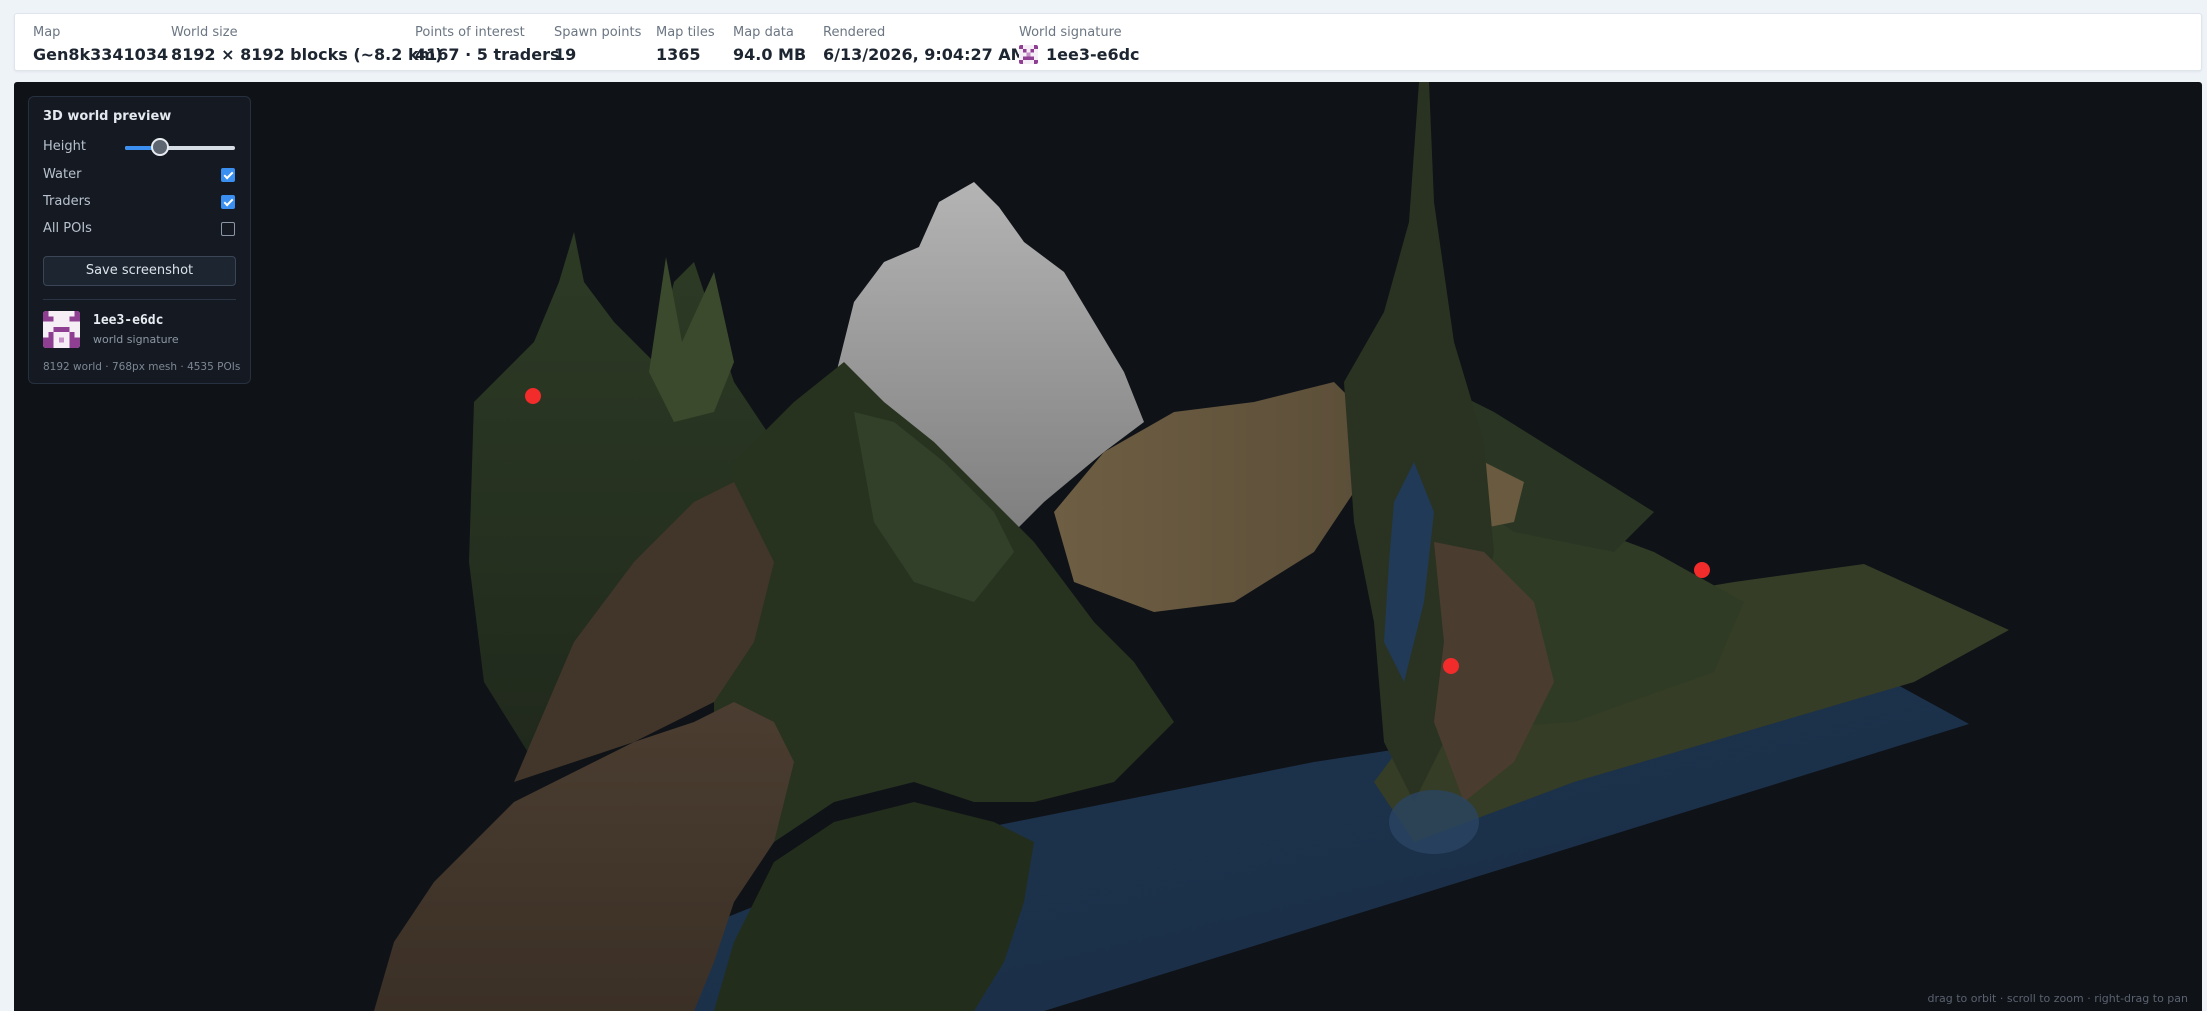 The width and height of the screenshot is (2207, 1011). I want to click on panel-title: 3D world preview, so click(107, 116).